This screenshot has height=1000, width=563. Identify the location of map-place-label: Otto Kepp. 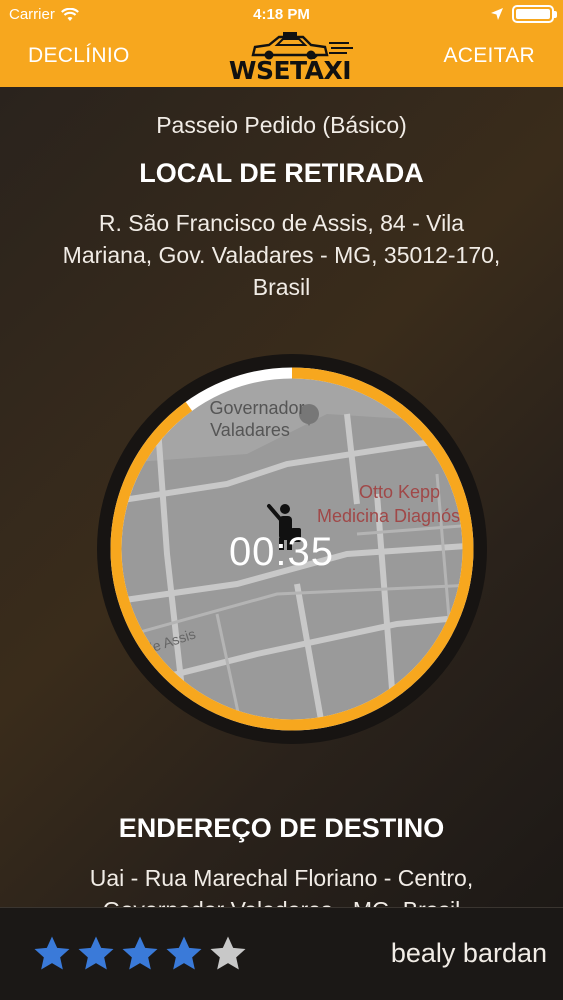
(399, 492).